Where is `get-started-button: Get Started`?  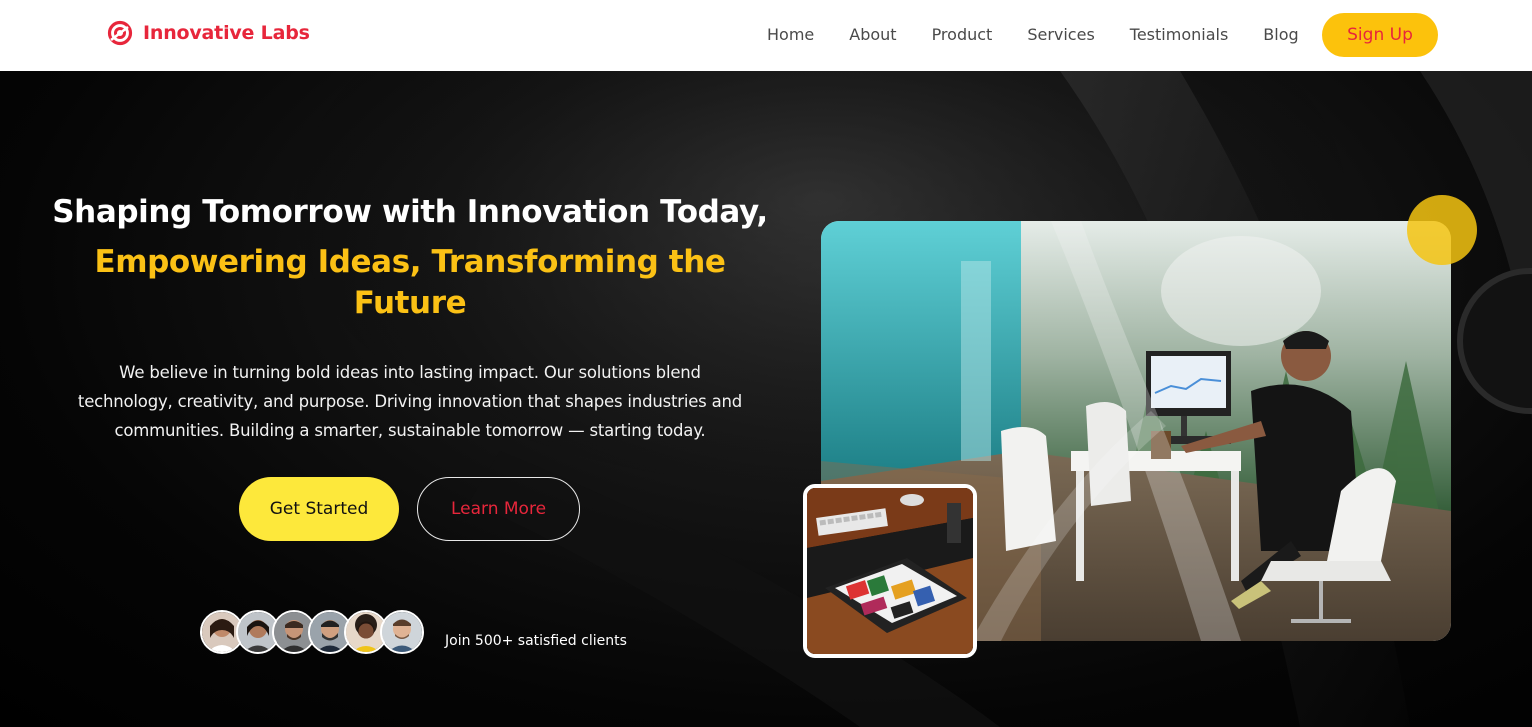 get-started-button: Get Started is located at coordinates (319, 509).